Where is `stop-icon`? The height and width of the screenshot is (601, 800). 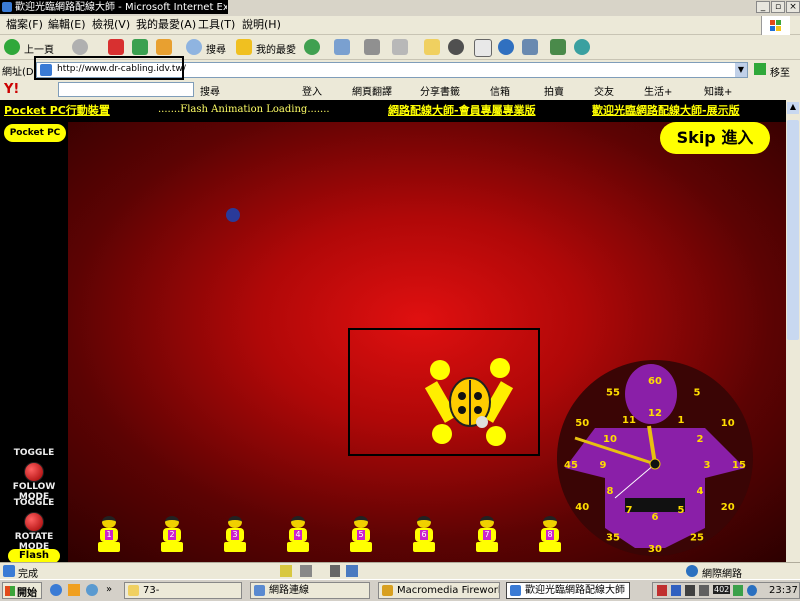 stop-icon is located at coordinates (116, 47).